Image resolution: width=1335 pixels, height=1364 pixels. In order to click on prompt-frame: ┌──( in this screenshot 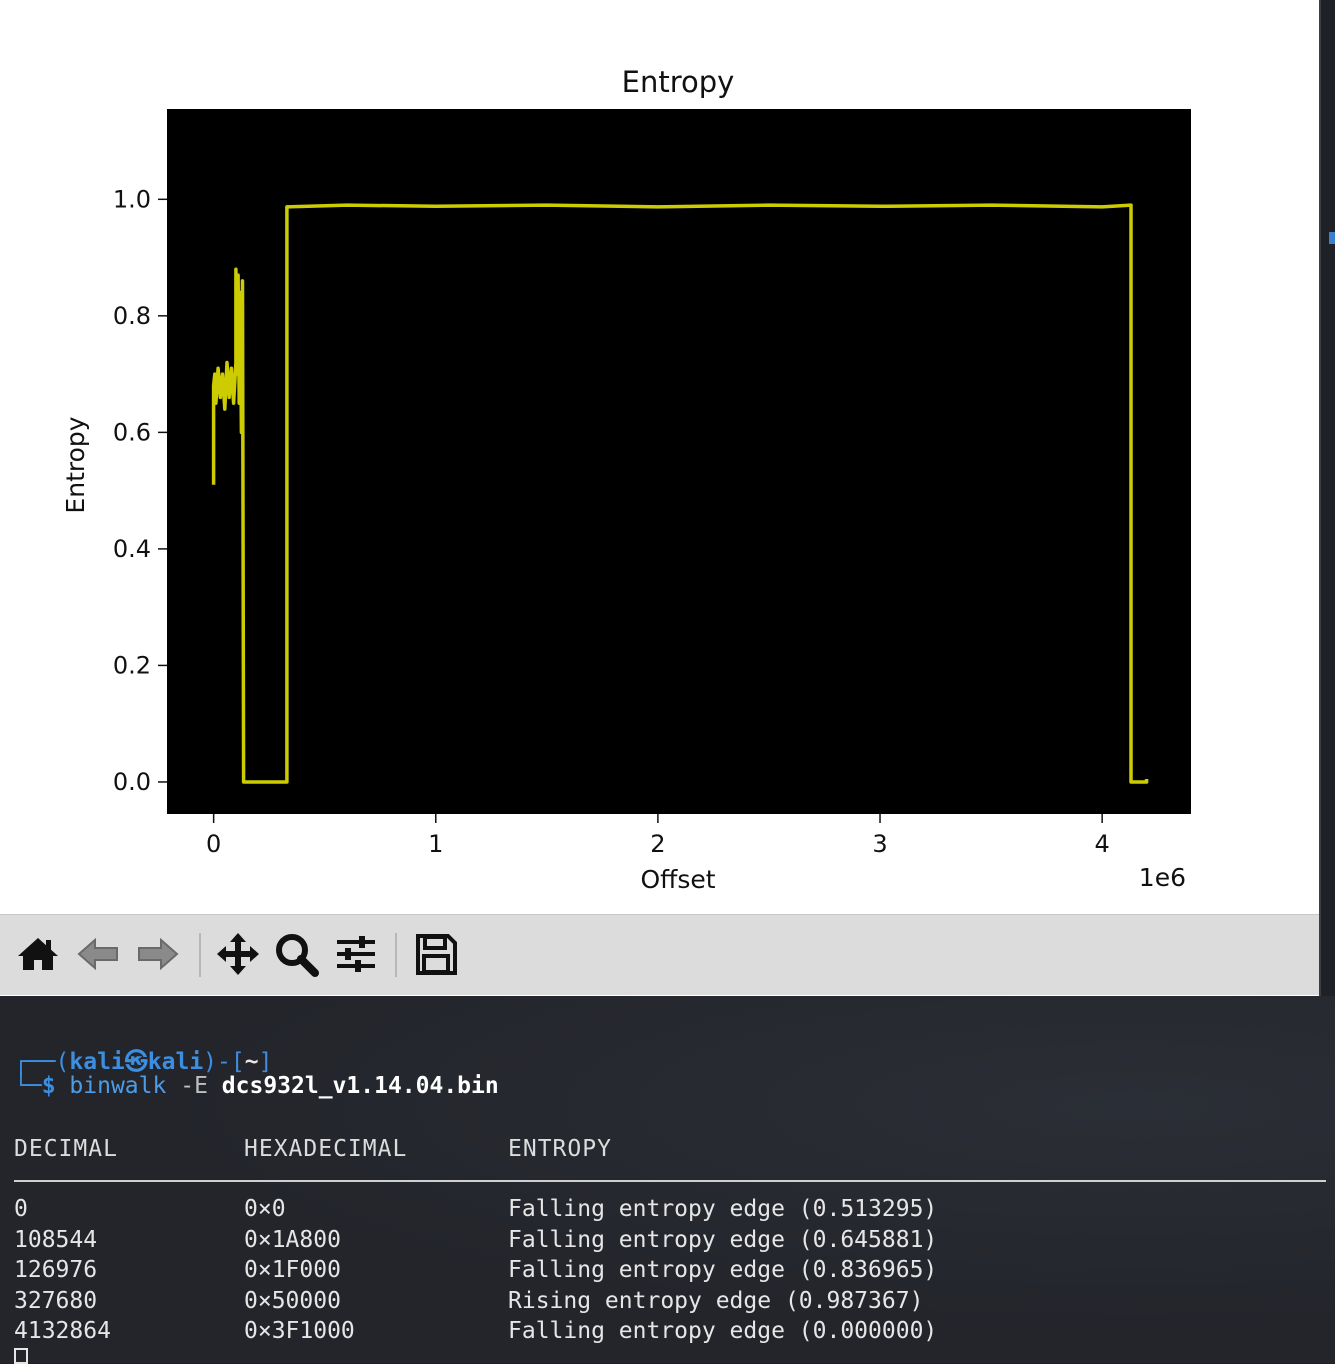, I will do `click(42, 1062)`.